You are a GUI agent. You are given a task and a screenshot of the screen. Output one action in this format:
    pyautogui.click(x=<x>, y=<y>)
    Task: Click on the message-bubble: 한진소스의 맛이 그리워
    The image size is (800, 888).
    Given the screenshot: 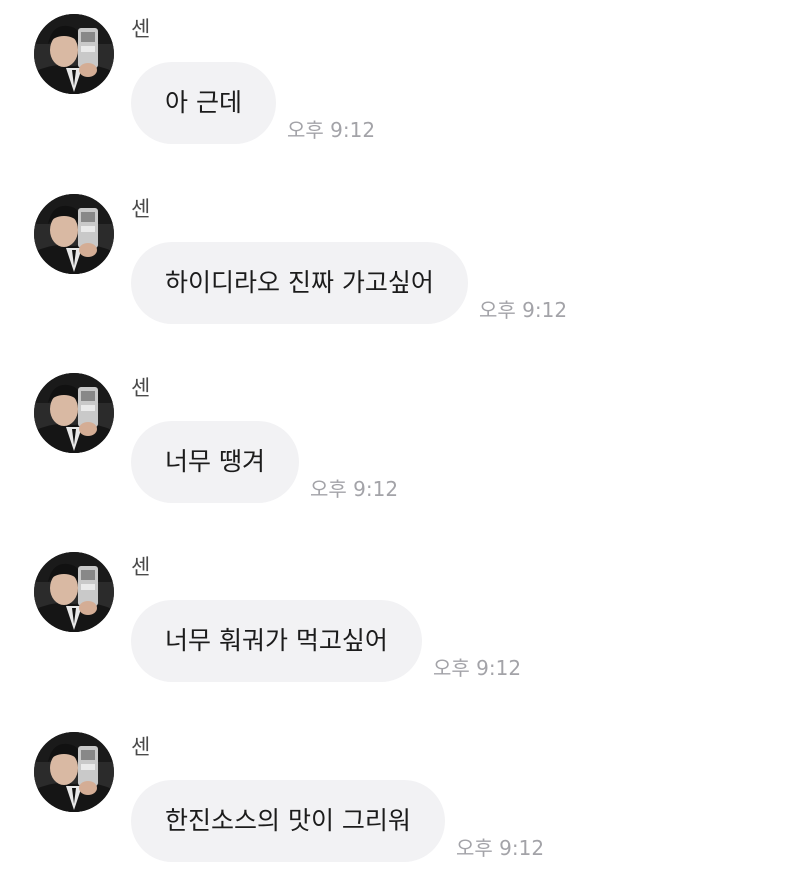 What is the action you would take?
    pyautogui.click(x=288, y=821)
    